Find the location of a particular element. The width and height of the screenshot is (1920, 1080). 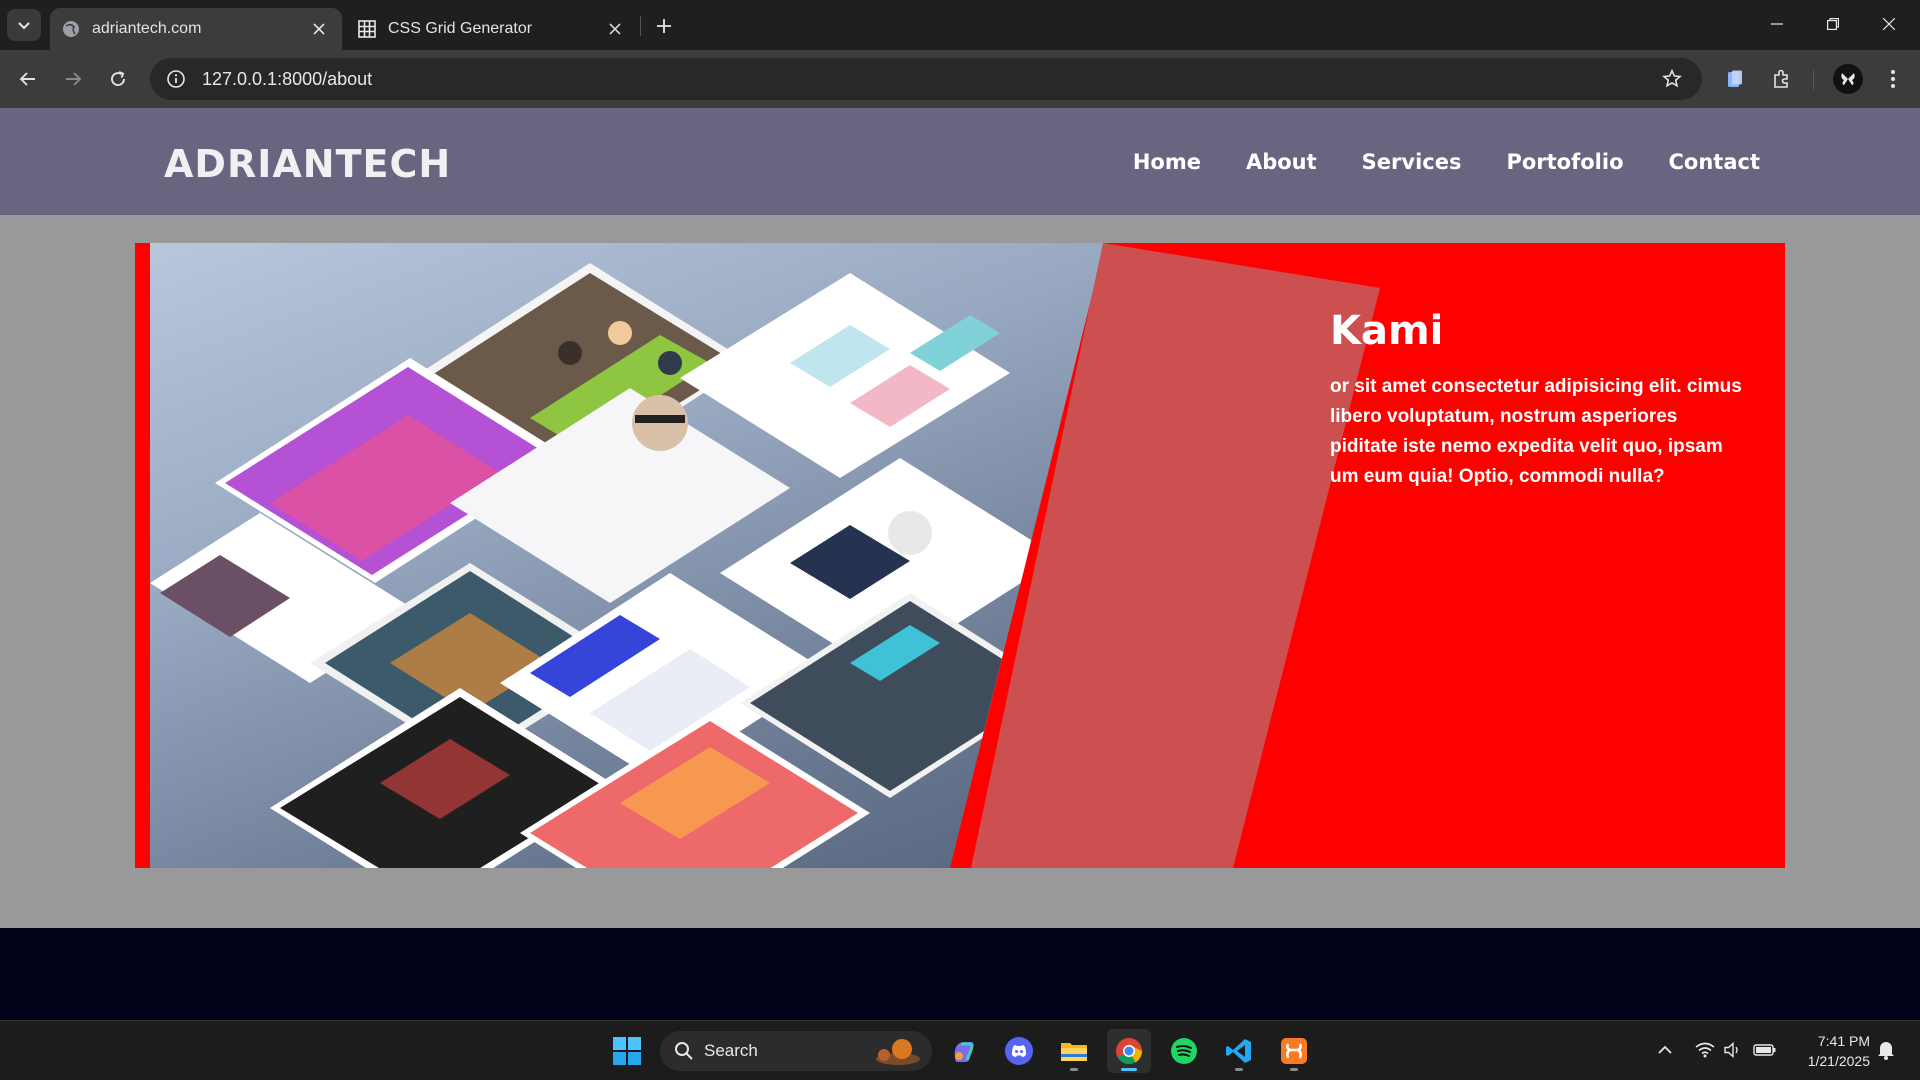

tab-search-button is located at coordinates (24, 25).